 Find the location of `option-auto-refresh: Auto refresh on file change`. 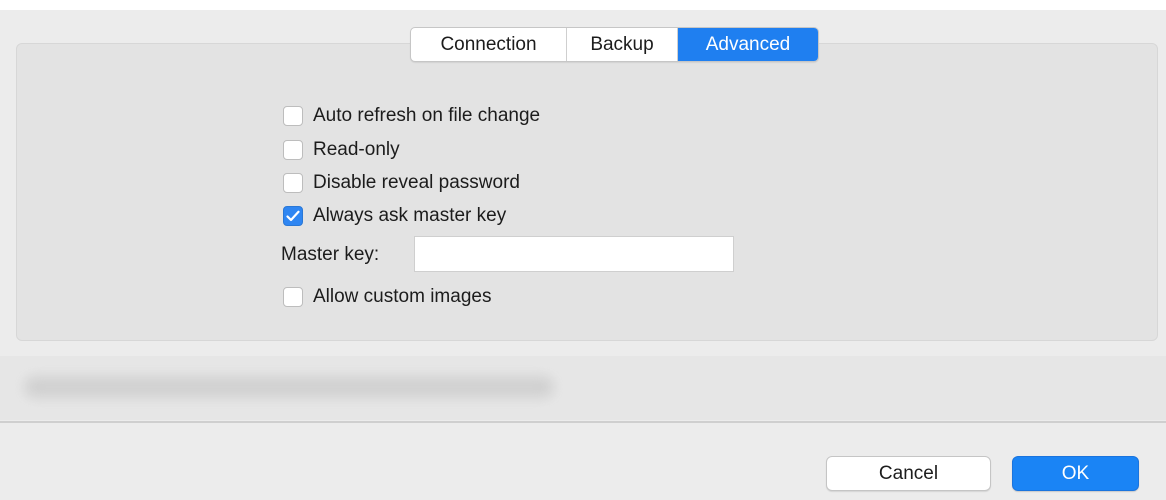

option-auto-refresh: Auto refresh on file change is located at coordinates (411, 116).